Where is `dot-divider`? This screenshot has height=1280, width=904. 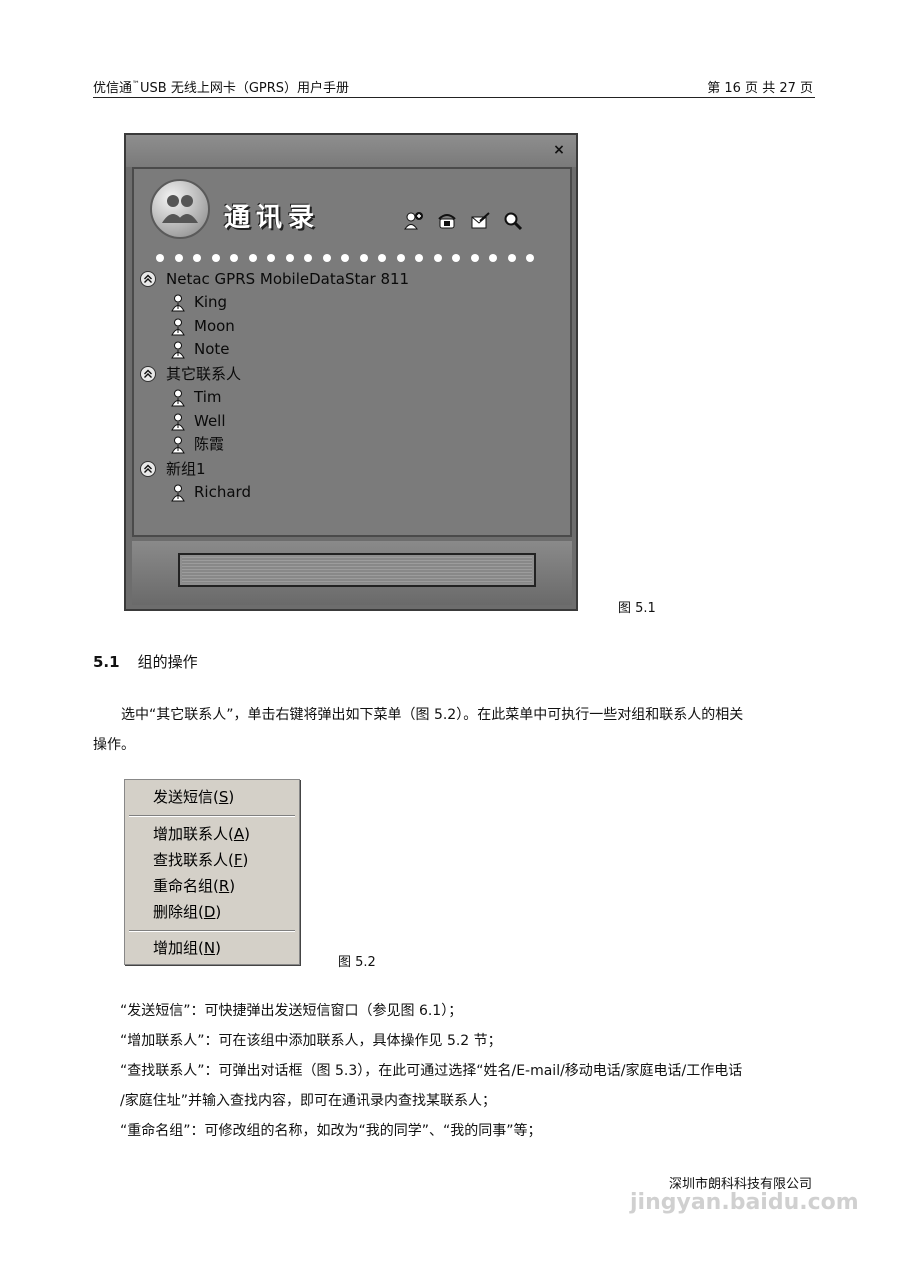 dot-divider is located at coordinates (356, 254).